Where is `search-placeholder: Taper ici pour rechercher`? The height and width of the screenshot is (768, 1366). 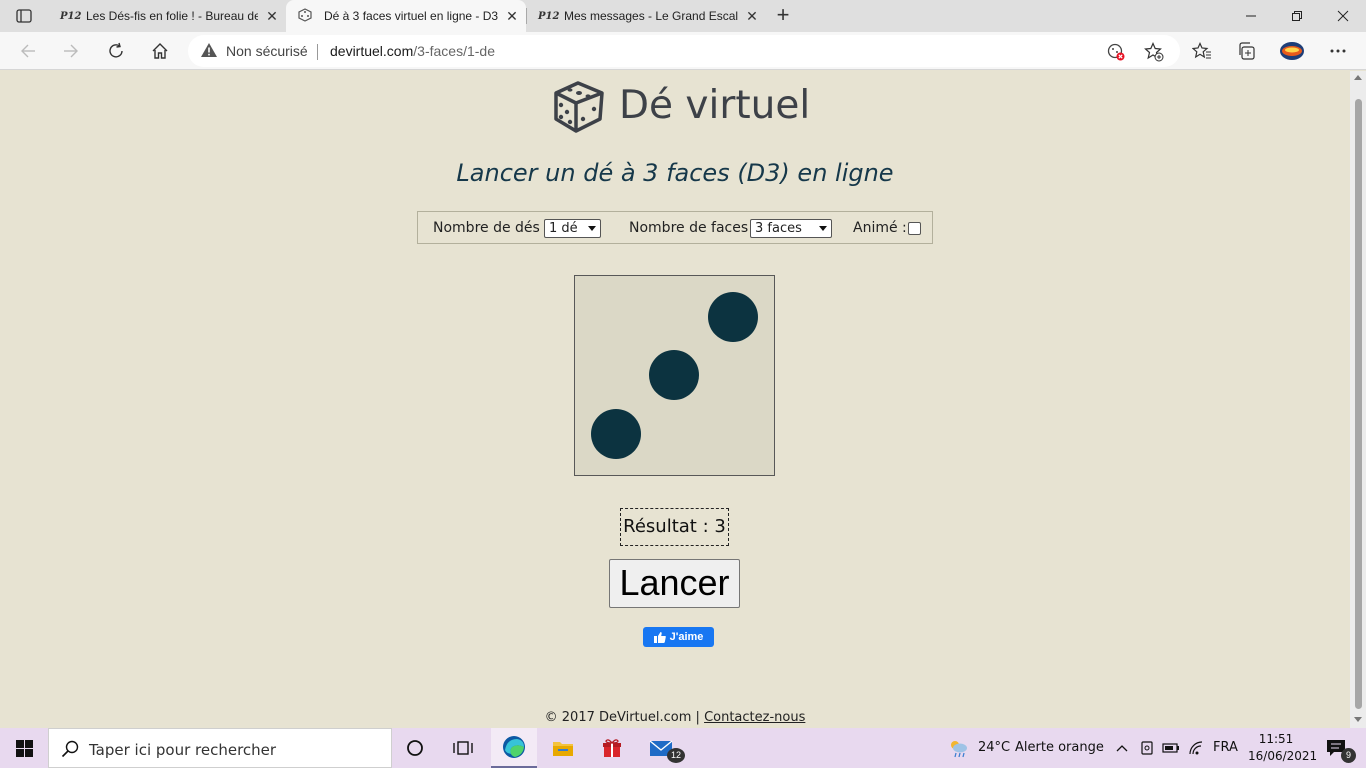
search-placeholder: Taper ici pour rechercher is located at coordinates (183, 750).